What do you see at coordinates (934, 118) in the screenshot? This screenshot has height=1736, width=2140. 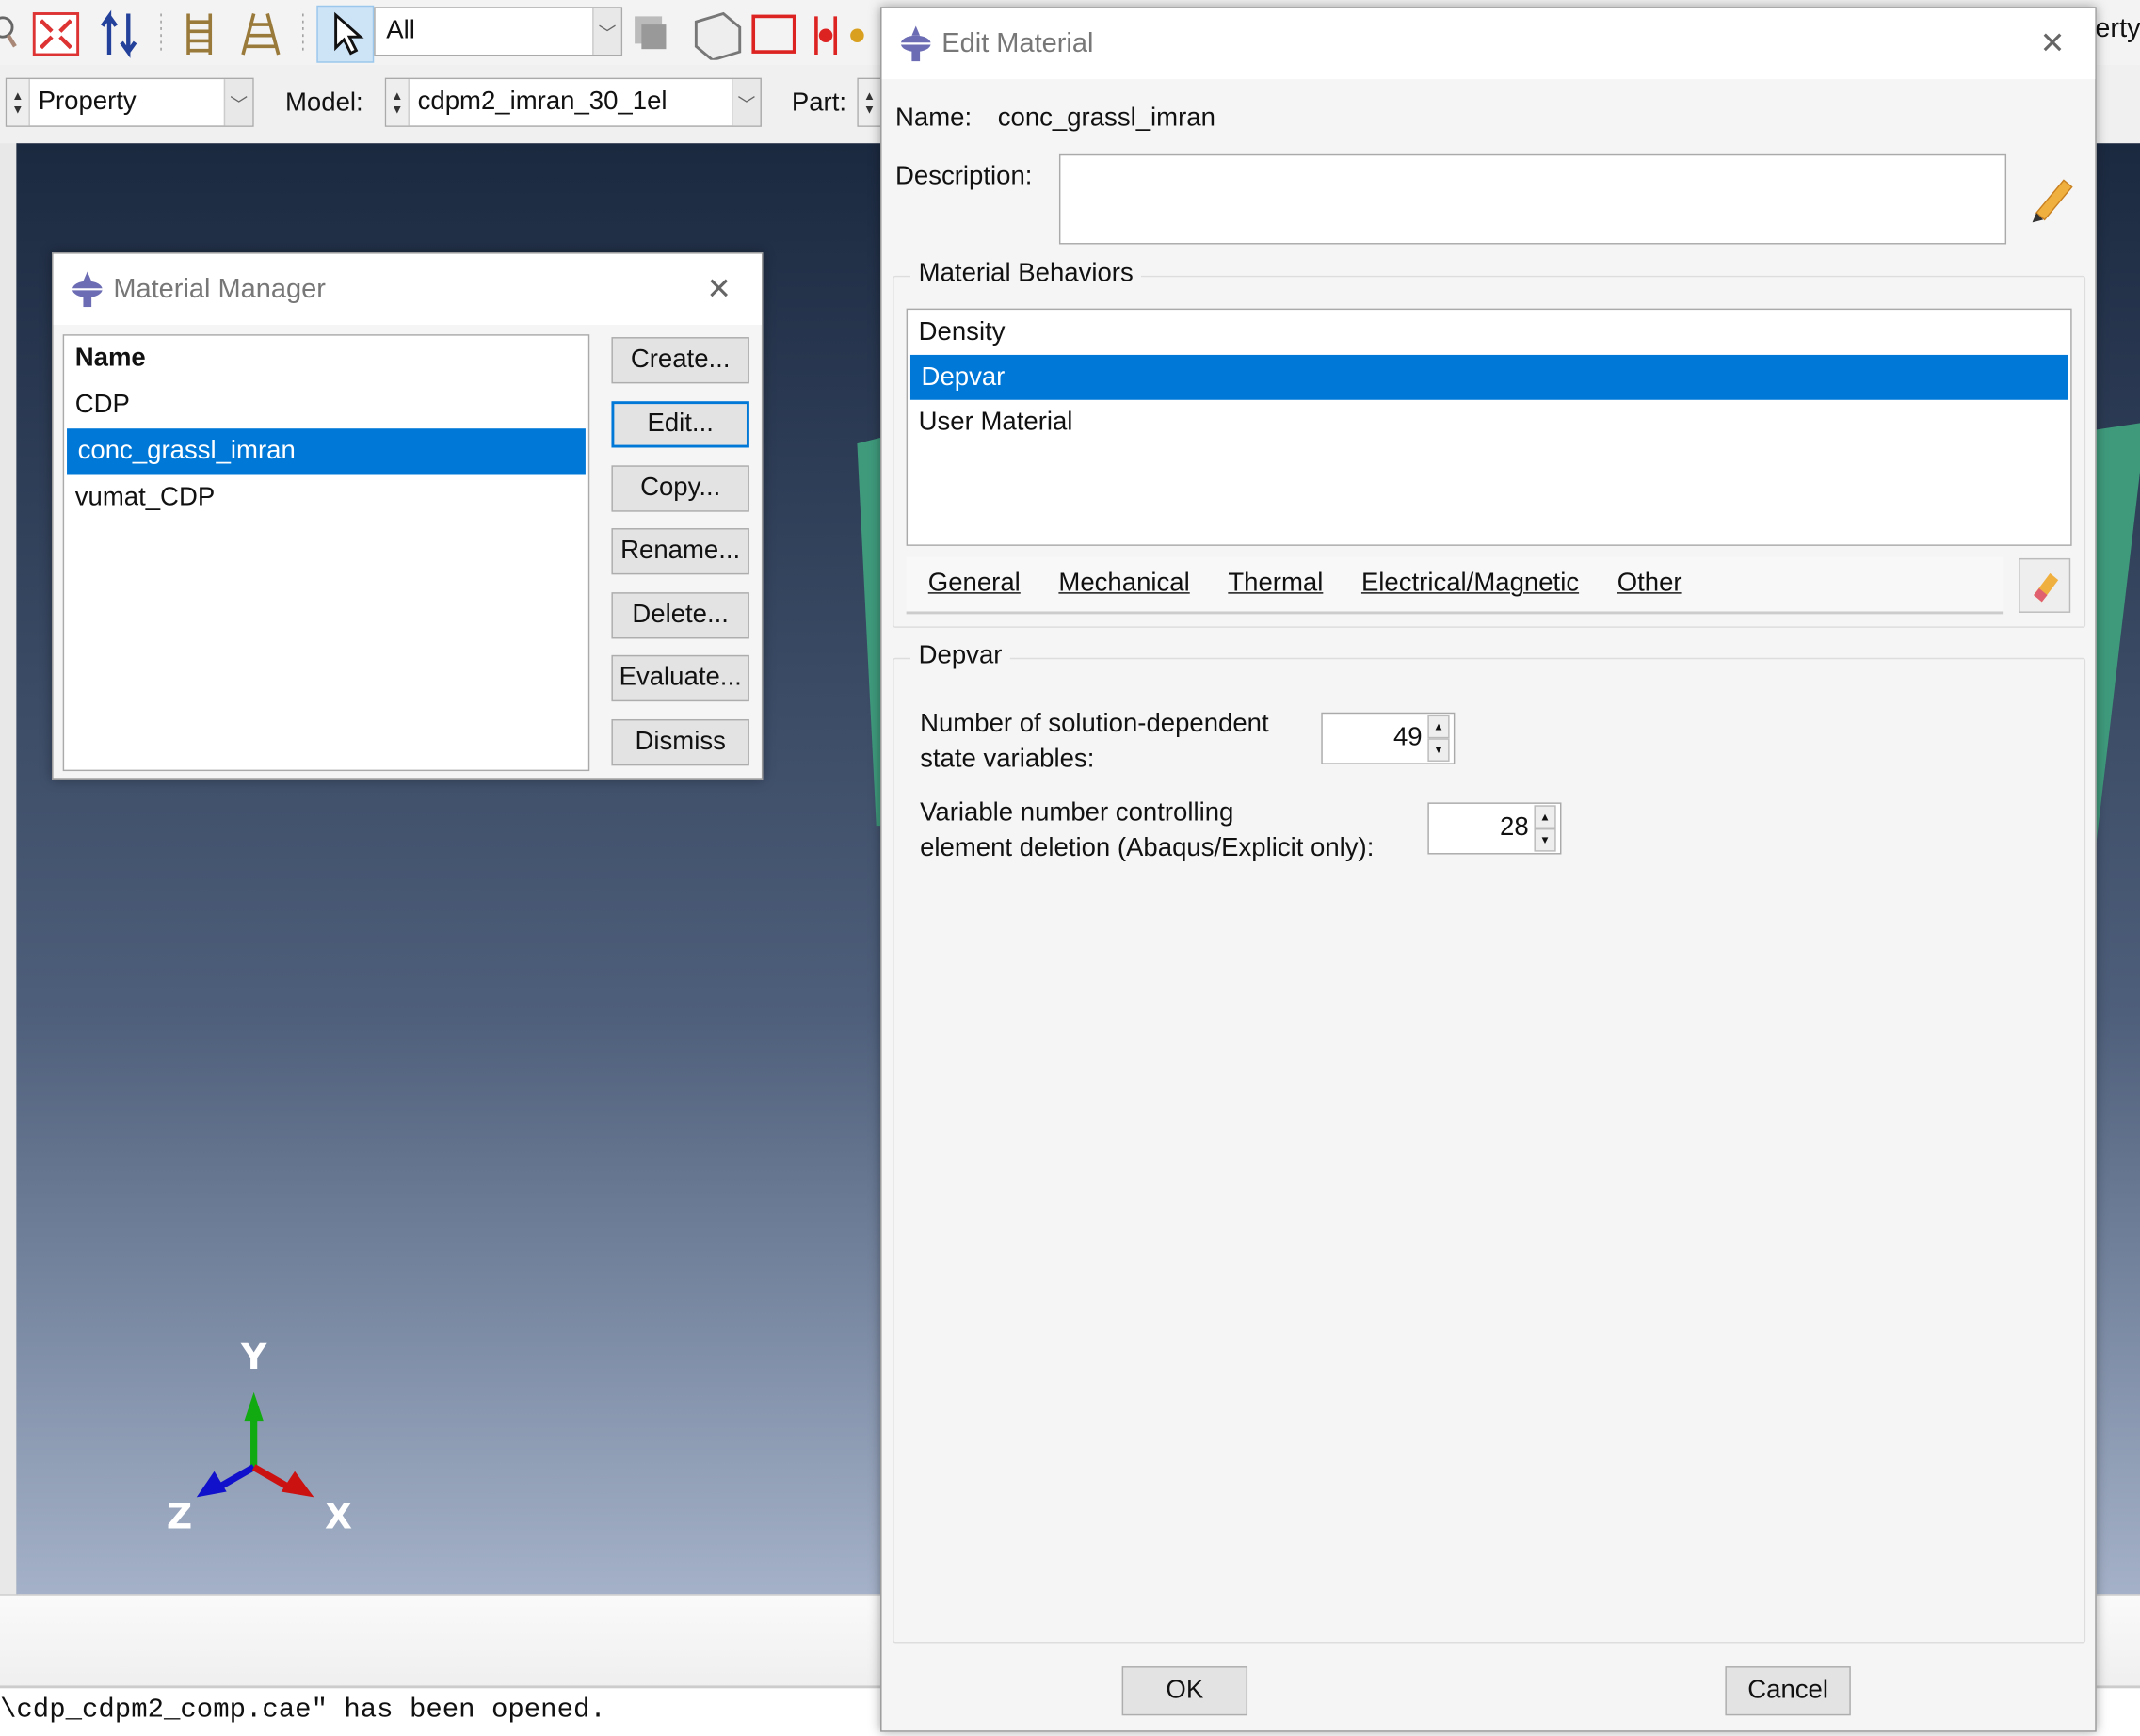 I see `name-label: Name:` at bounding box center [934, 118].